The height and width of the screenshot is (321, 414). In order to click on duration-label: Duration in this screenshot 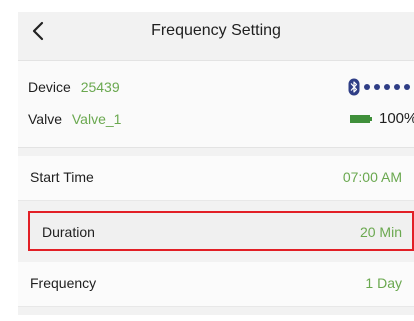, I will do `click(68, 232)`.